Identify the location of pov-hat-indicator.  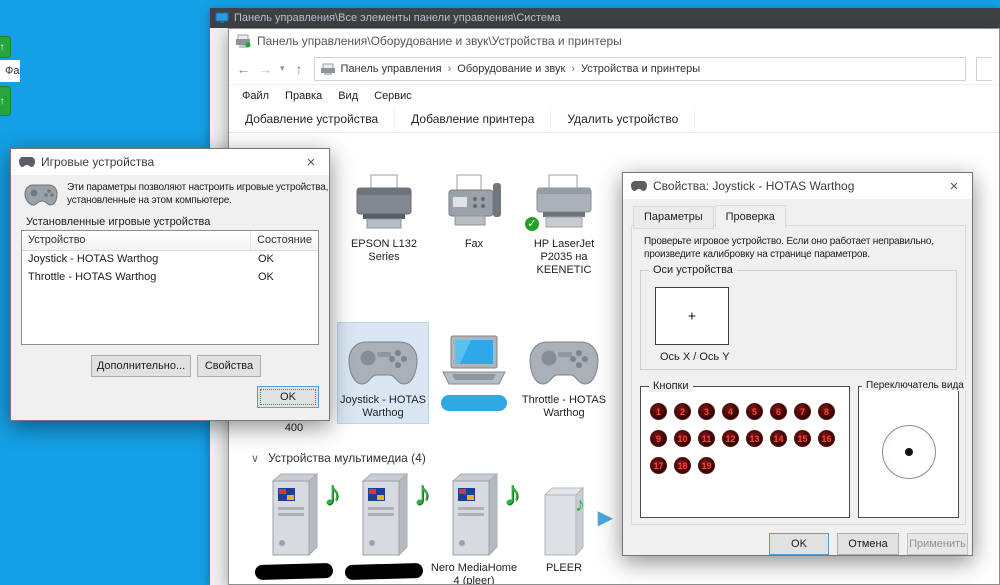
(908, 452).